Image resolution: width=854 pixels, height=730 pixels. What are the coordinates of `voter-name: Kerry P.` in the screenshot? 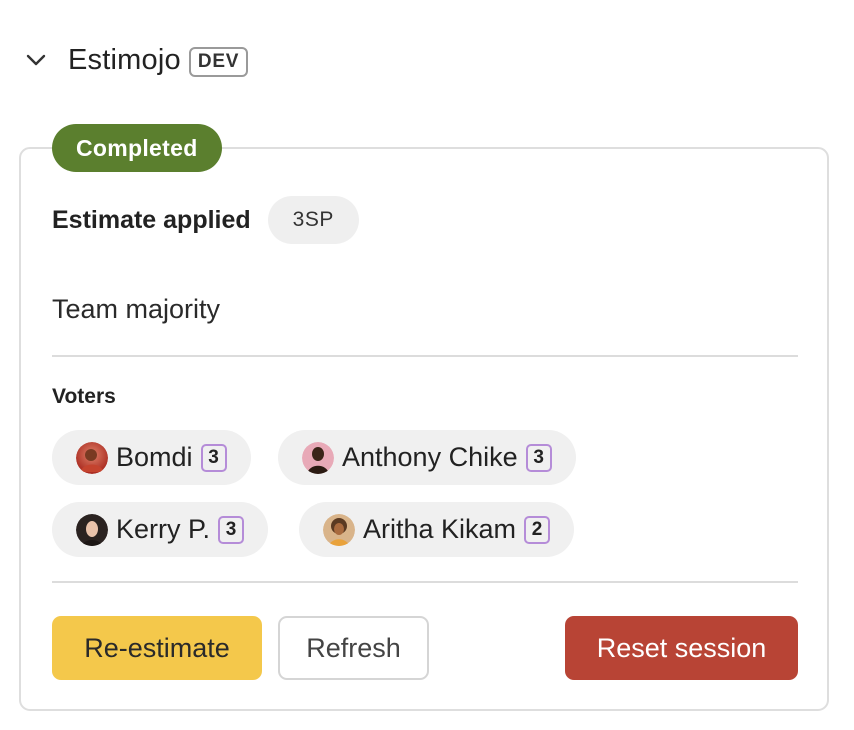 It's located at (163, 529).